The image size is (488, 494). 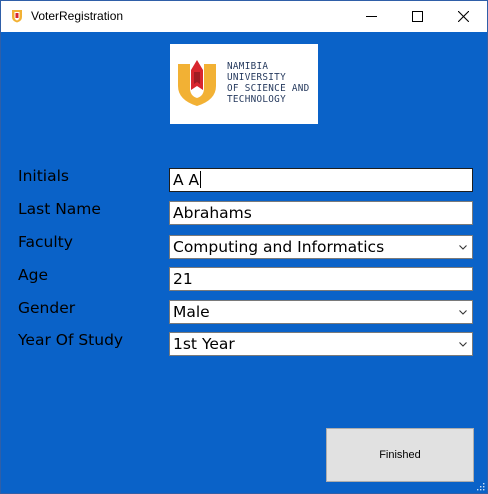 I want to click on faculty-value: Computing and Informatics, so click(x=279, y=247).